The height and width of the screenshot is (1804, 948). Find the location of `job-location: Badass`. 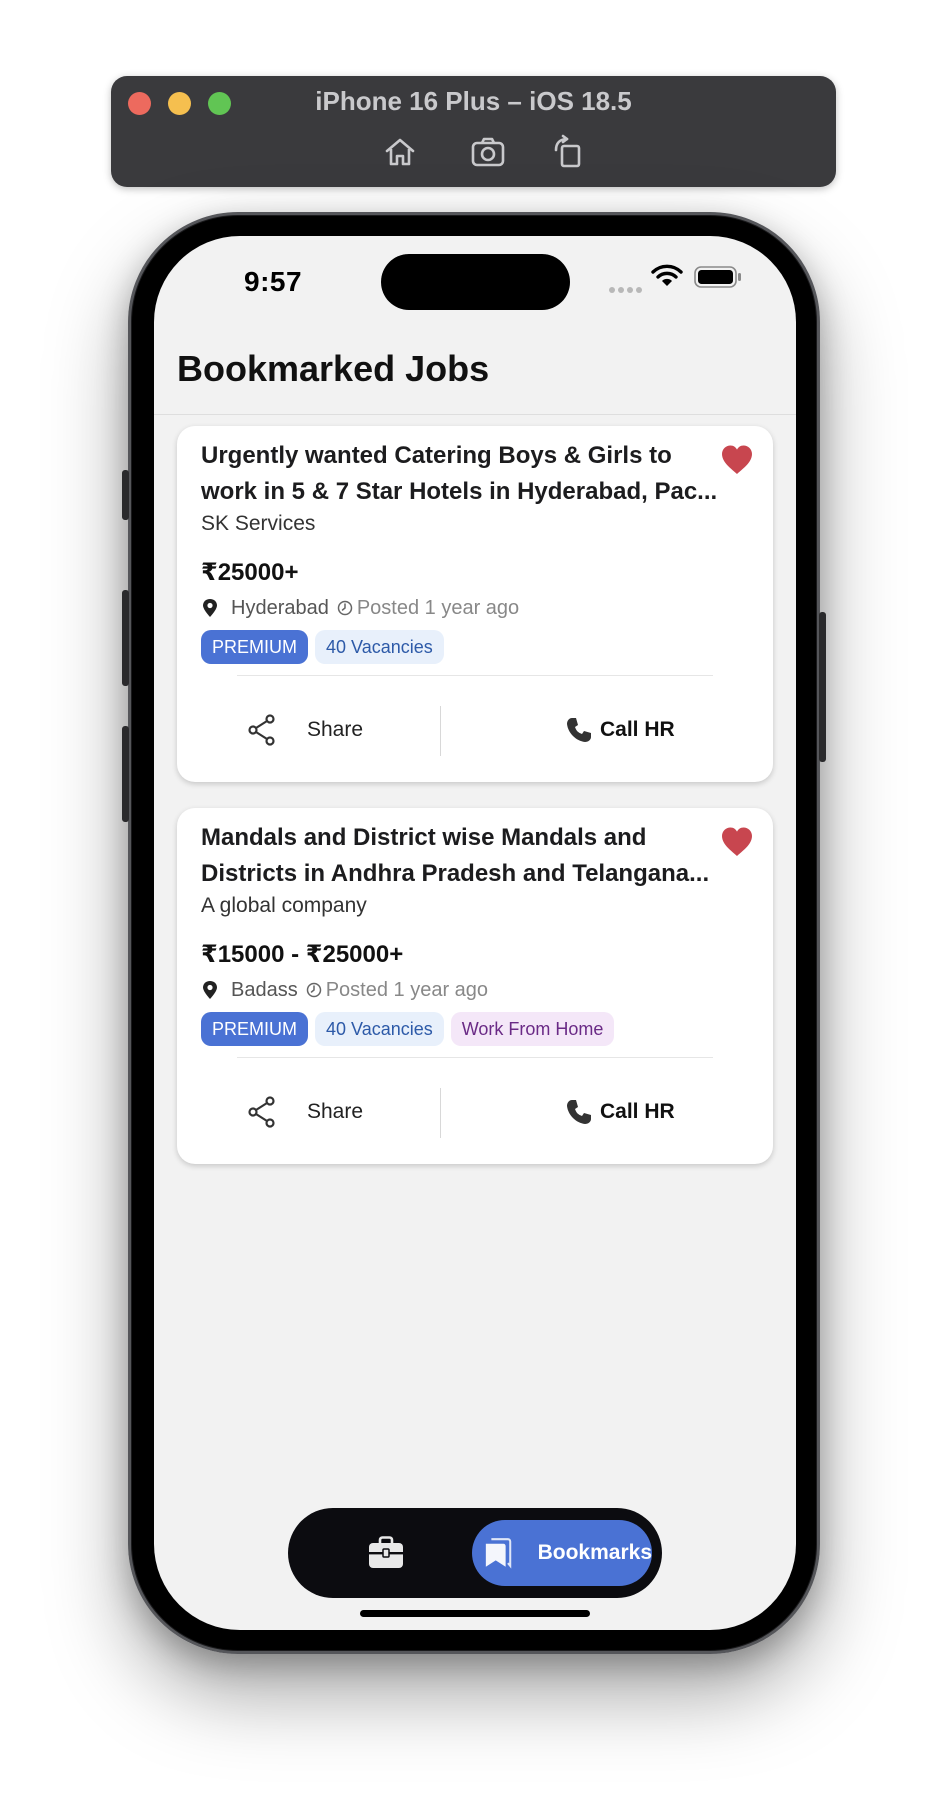

job-location: Badass is located at coordinates (264, 989).